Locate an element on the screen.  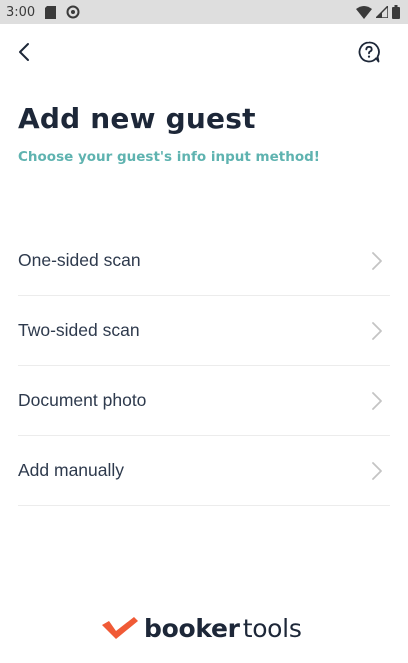
option-document-photo: Document photo is located at coordinates (204, 401).